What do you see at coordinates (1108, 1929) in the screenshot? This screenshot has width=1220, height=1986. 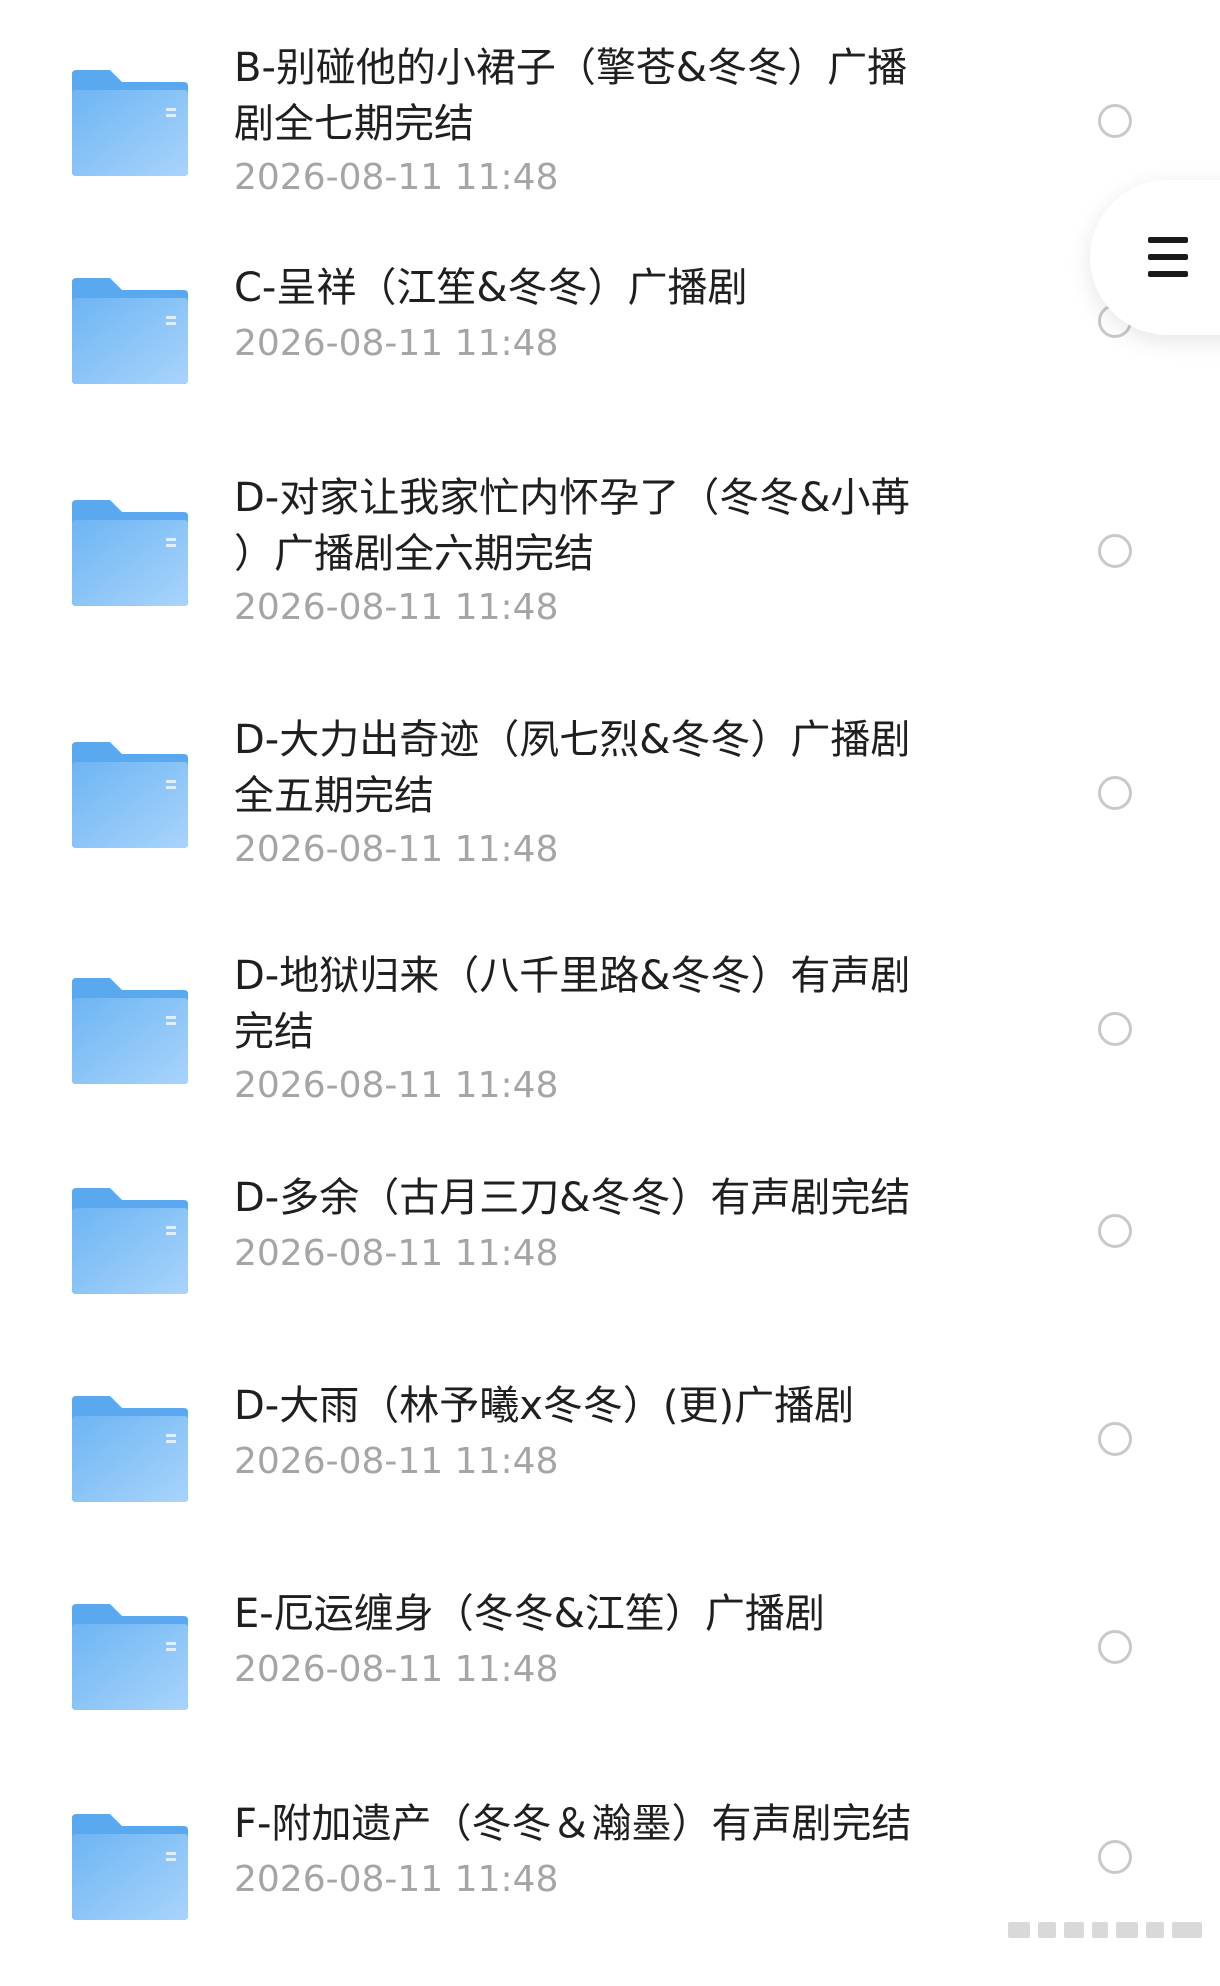 I see `watermark` at bounding box center [1108, 1929].